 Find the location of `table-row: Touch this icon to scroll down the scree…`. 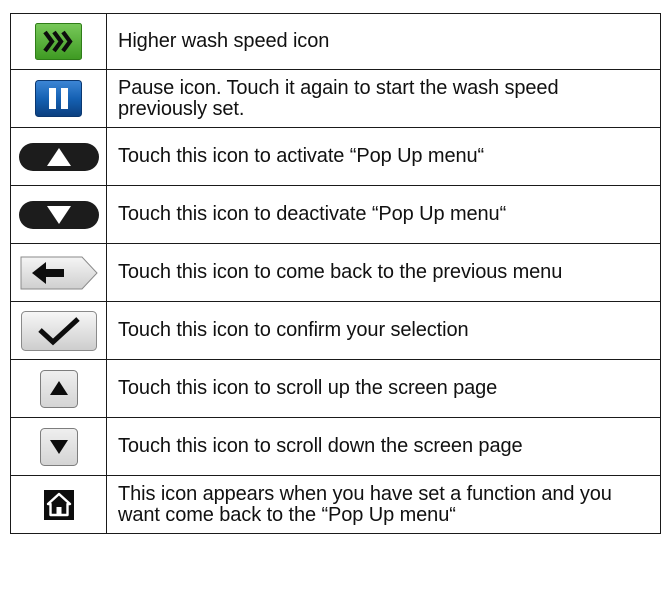

table-row: Touch this icon to scroll down the scree… is located at coordinates (335, 446).